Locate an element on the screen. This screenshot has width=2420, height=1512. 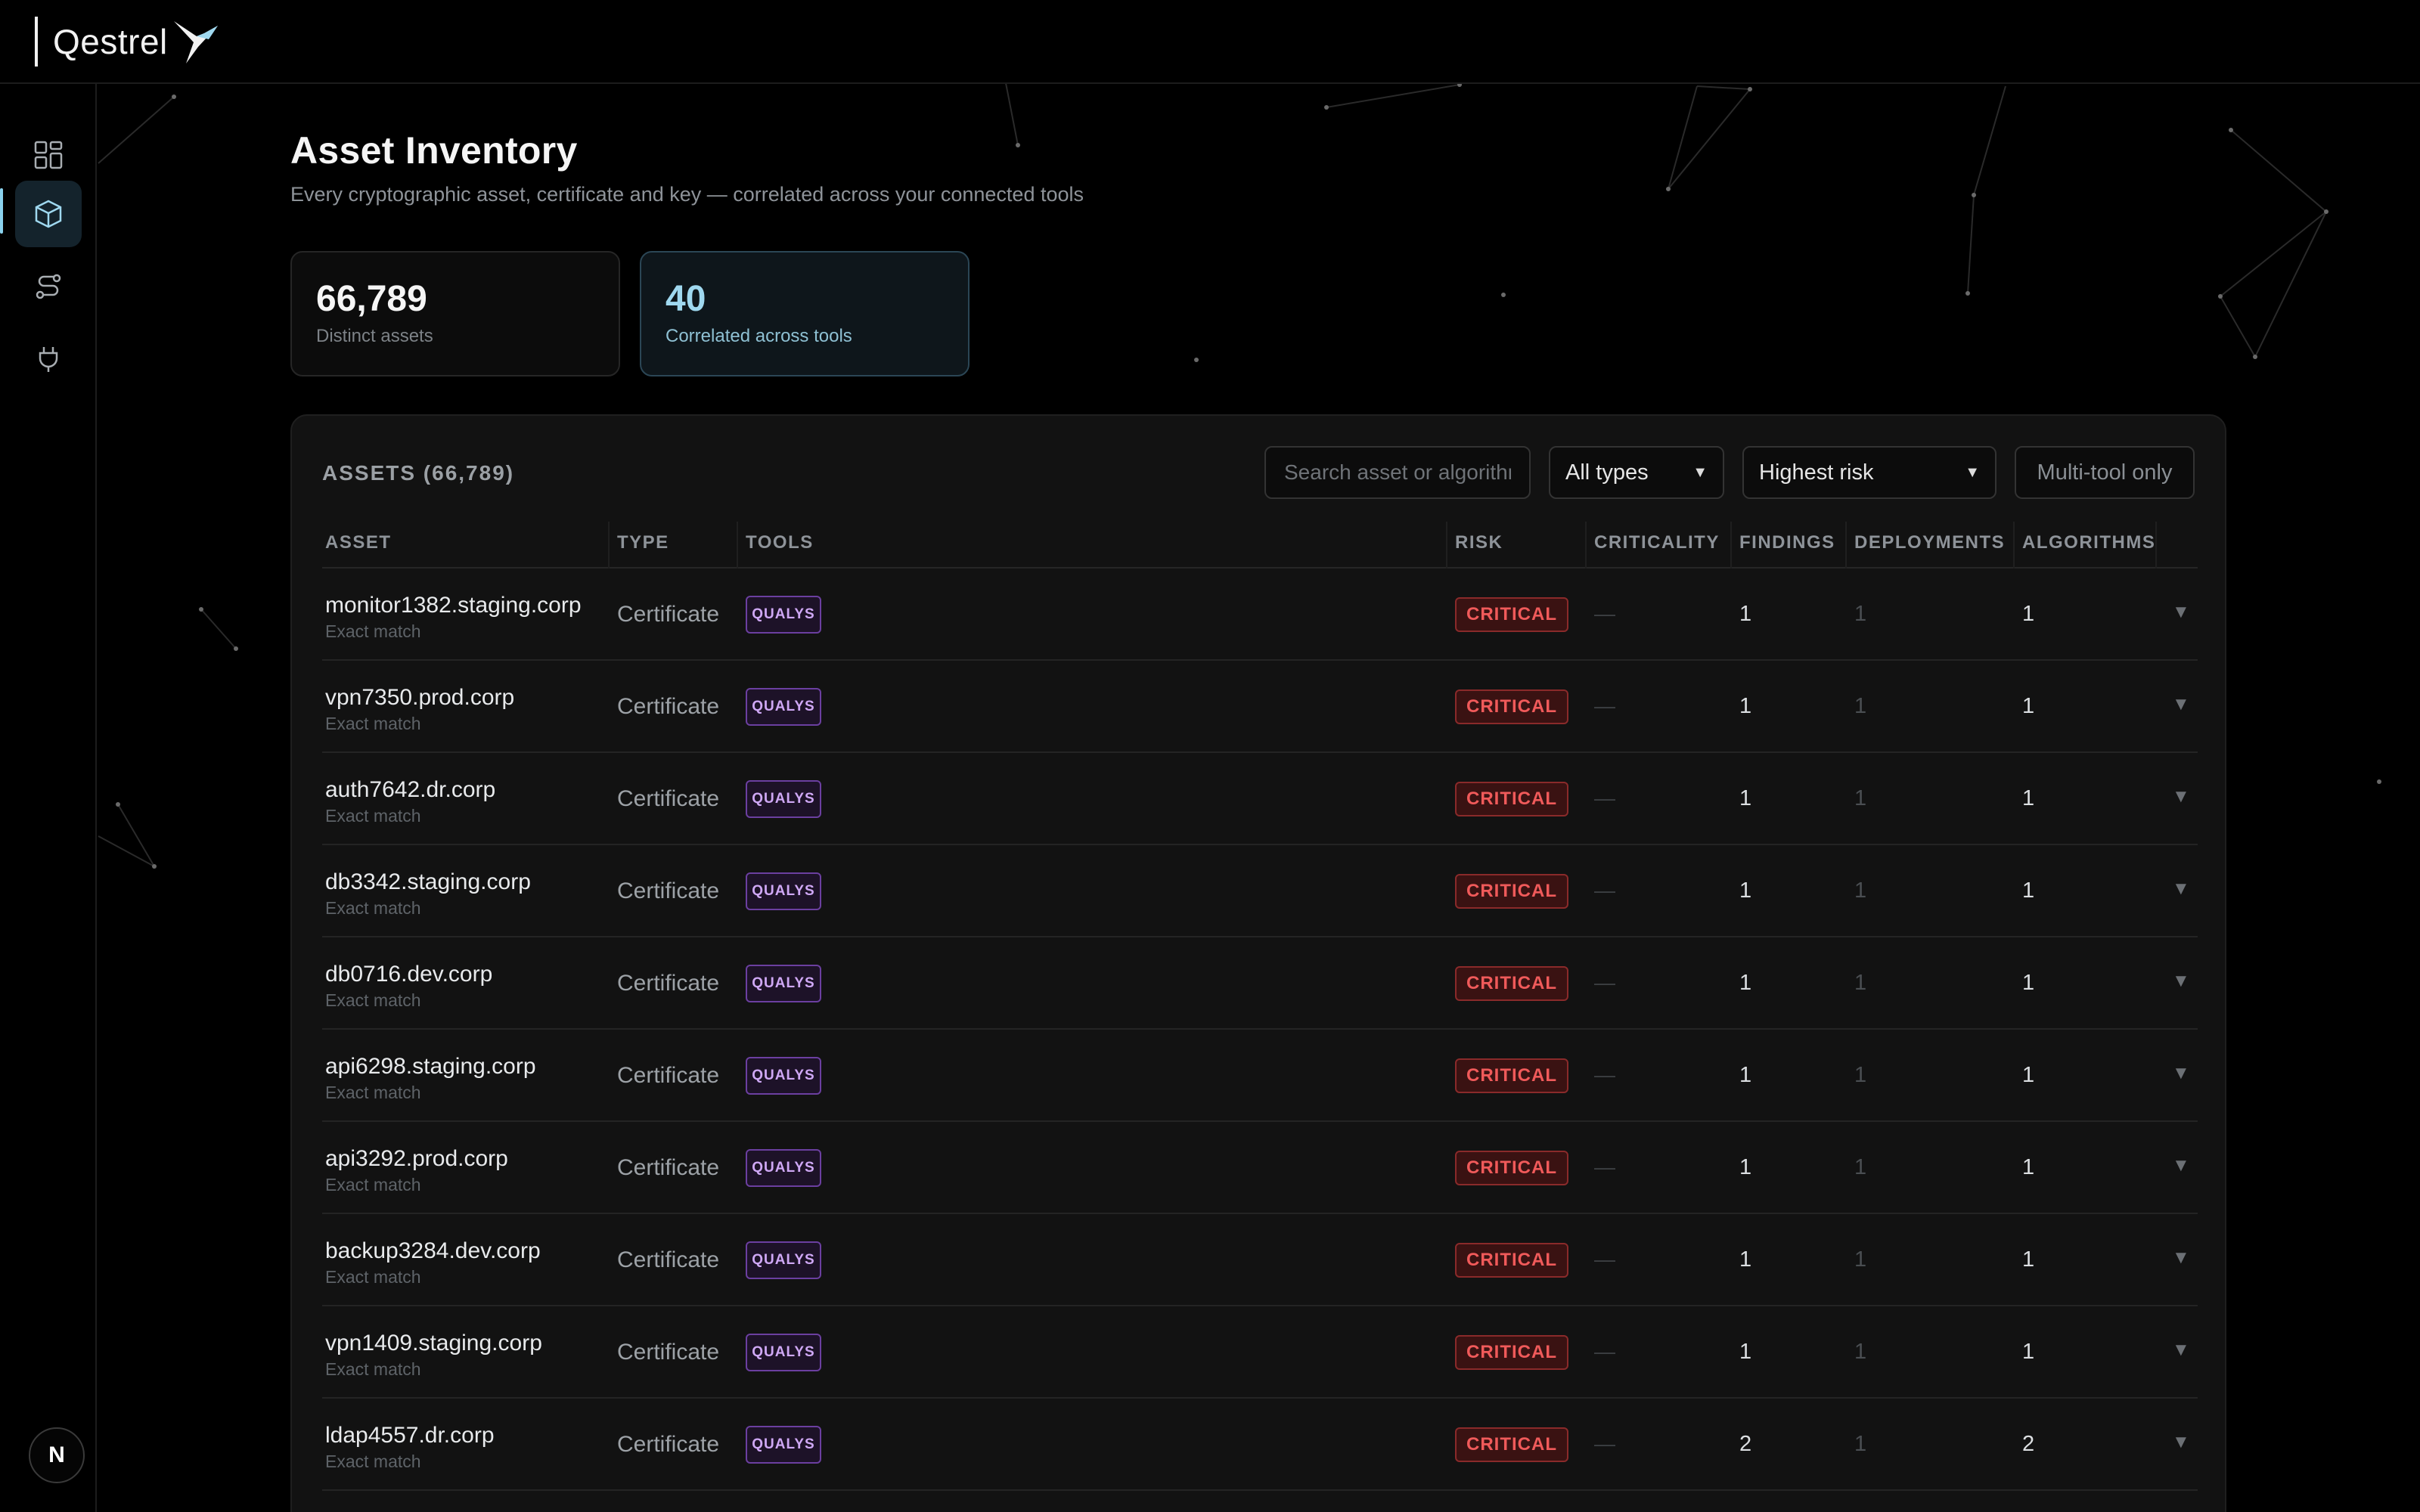
column-header-risk: RISK is located at coordinates (1479, 551).